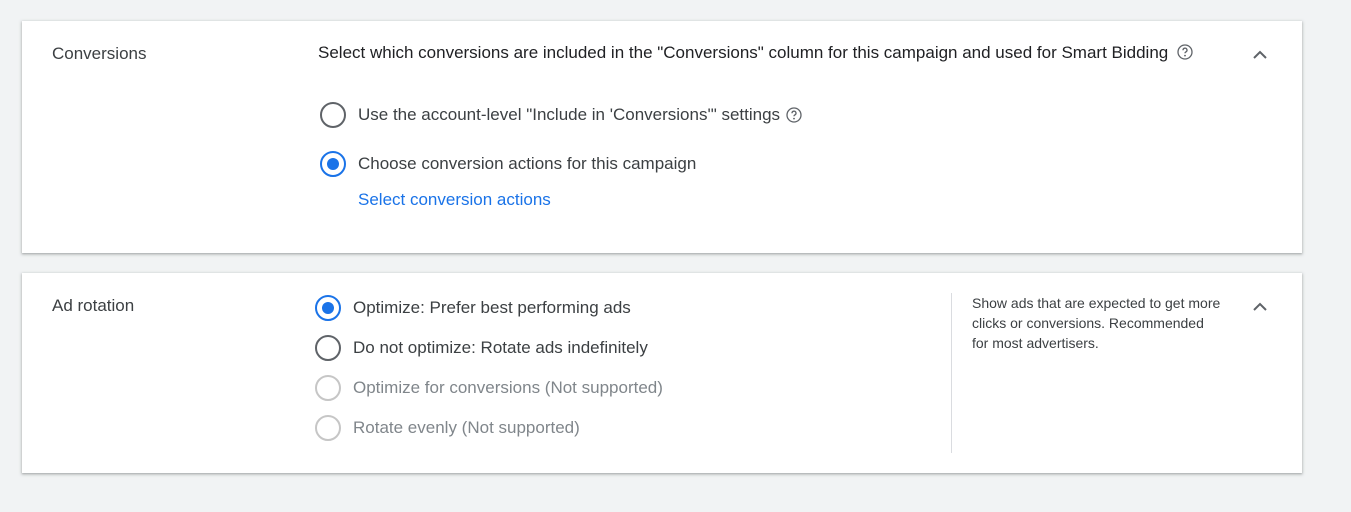 The image size is (1351, 512). I want to click on ad-rotation-option-rotate-evenly: Rotate evenly (Not supported), so click(447, 428).